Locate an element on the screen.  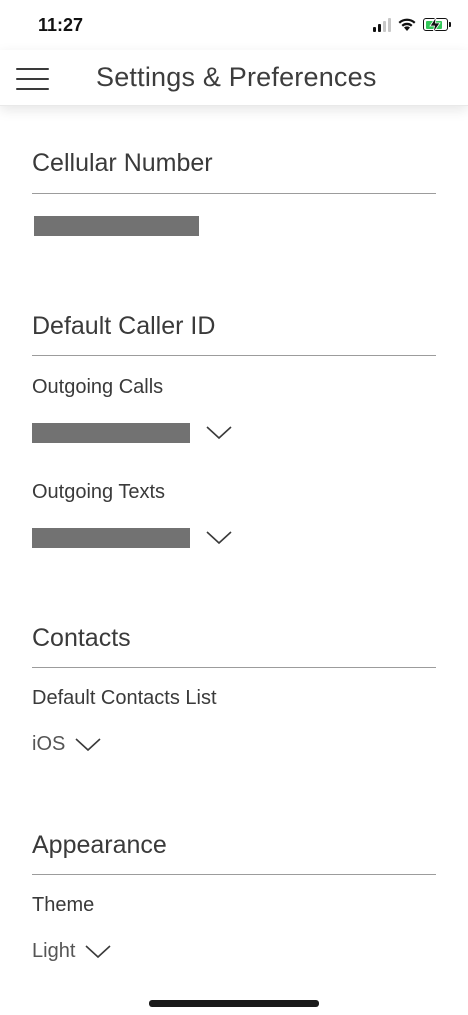
outgoing-texts-value-redacted is located at coordinates (111, 538).